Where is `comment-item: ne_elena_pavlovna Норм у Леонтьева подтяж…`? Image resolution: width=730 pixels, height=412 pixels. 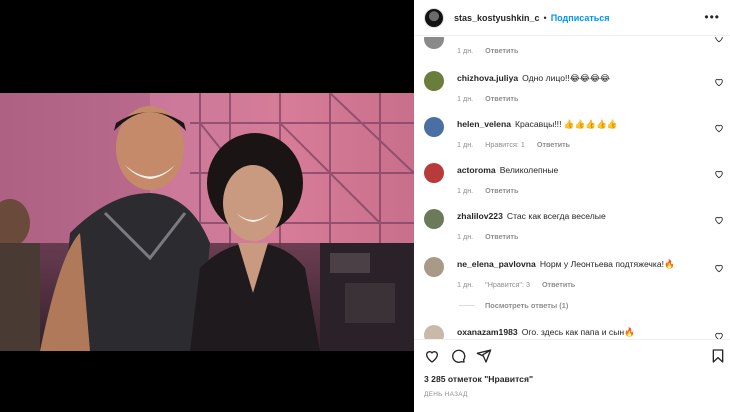 comment-item: ne_elena_pavlovna Норм у Леонтьева подтяж… is located at coordinates (572, 287).